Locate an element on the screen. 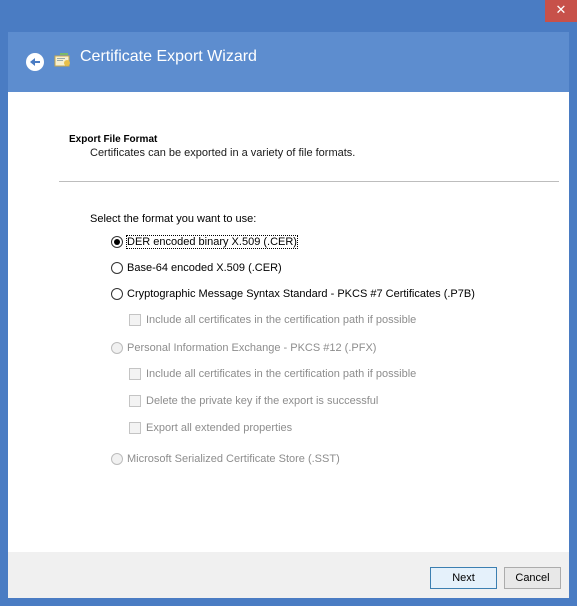 The width and height of the screenshot is (577, 606). checkbox-export-extended: Export all extended properties is located at coordinates (210, 428).